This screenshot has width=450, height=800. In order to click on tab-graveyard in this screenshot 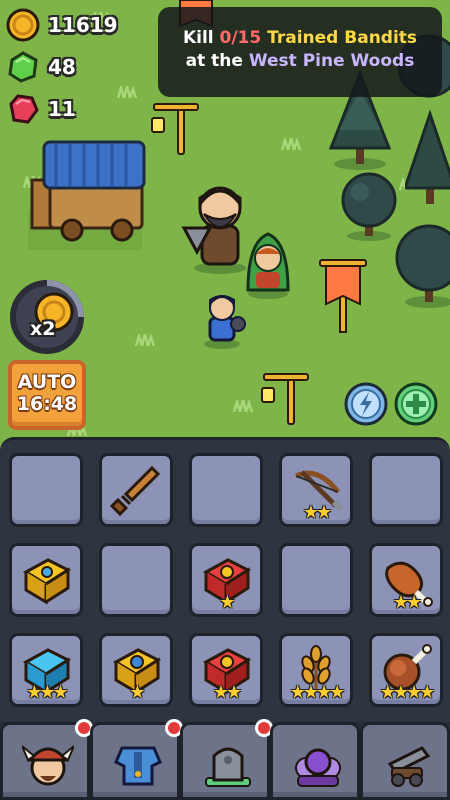, I will do `click(226, 759)`.